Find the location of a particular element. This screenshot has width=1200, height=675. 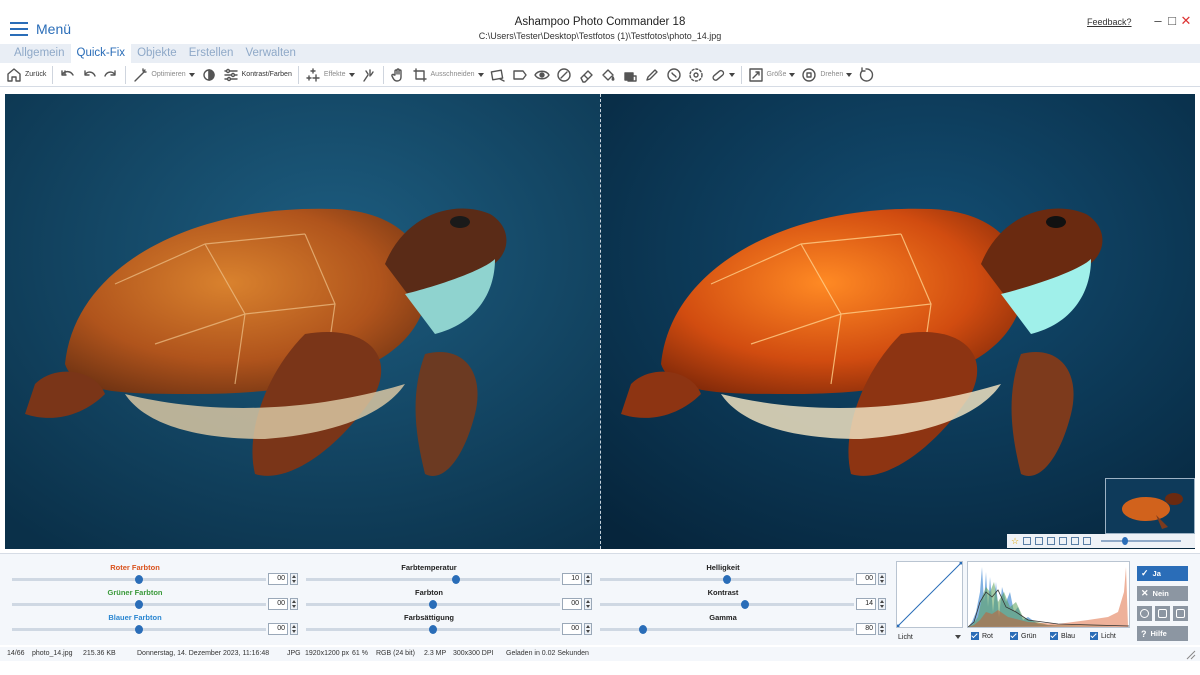

blur-button is located at coordinates (696, 75).